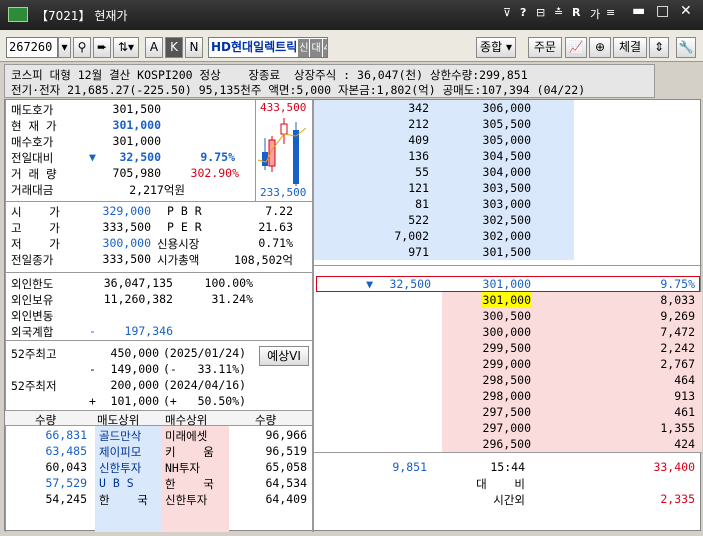  Describe the element at coordinates (610, 12) in the screenshot. I see `menu-icon: ≡` at that location.